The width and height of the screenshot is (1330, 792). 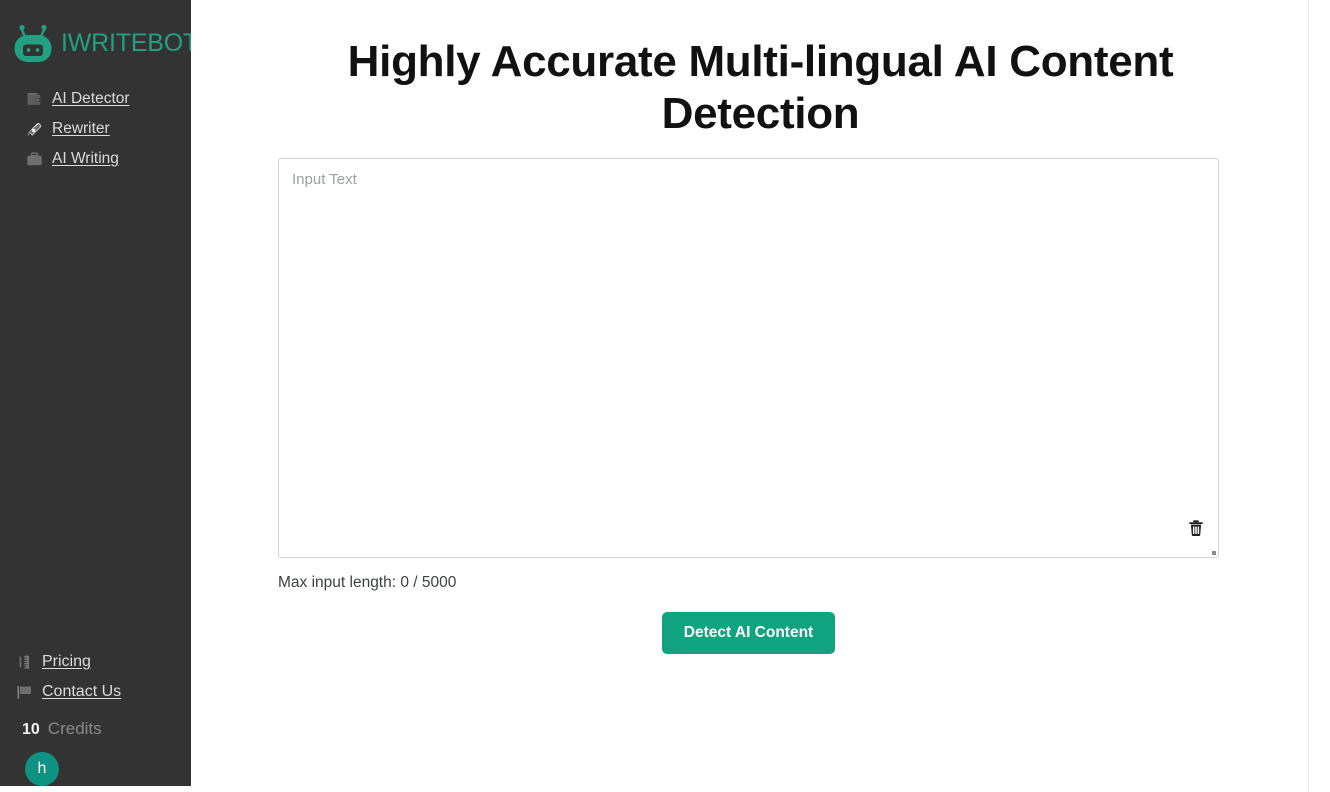 I want to click on clear-text-button, so click(x=1196, y=529).